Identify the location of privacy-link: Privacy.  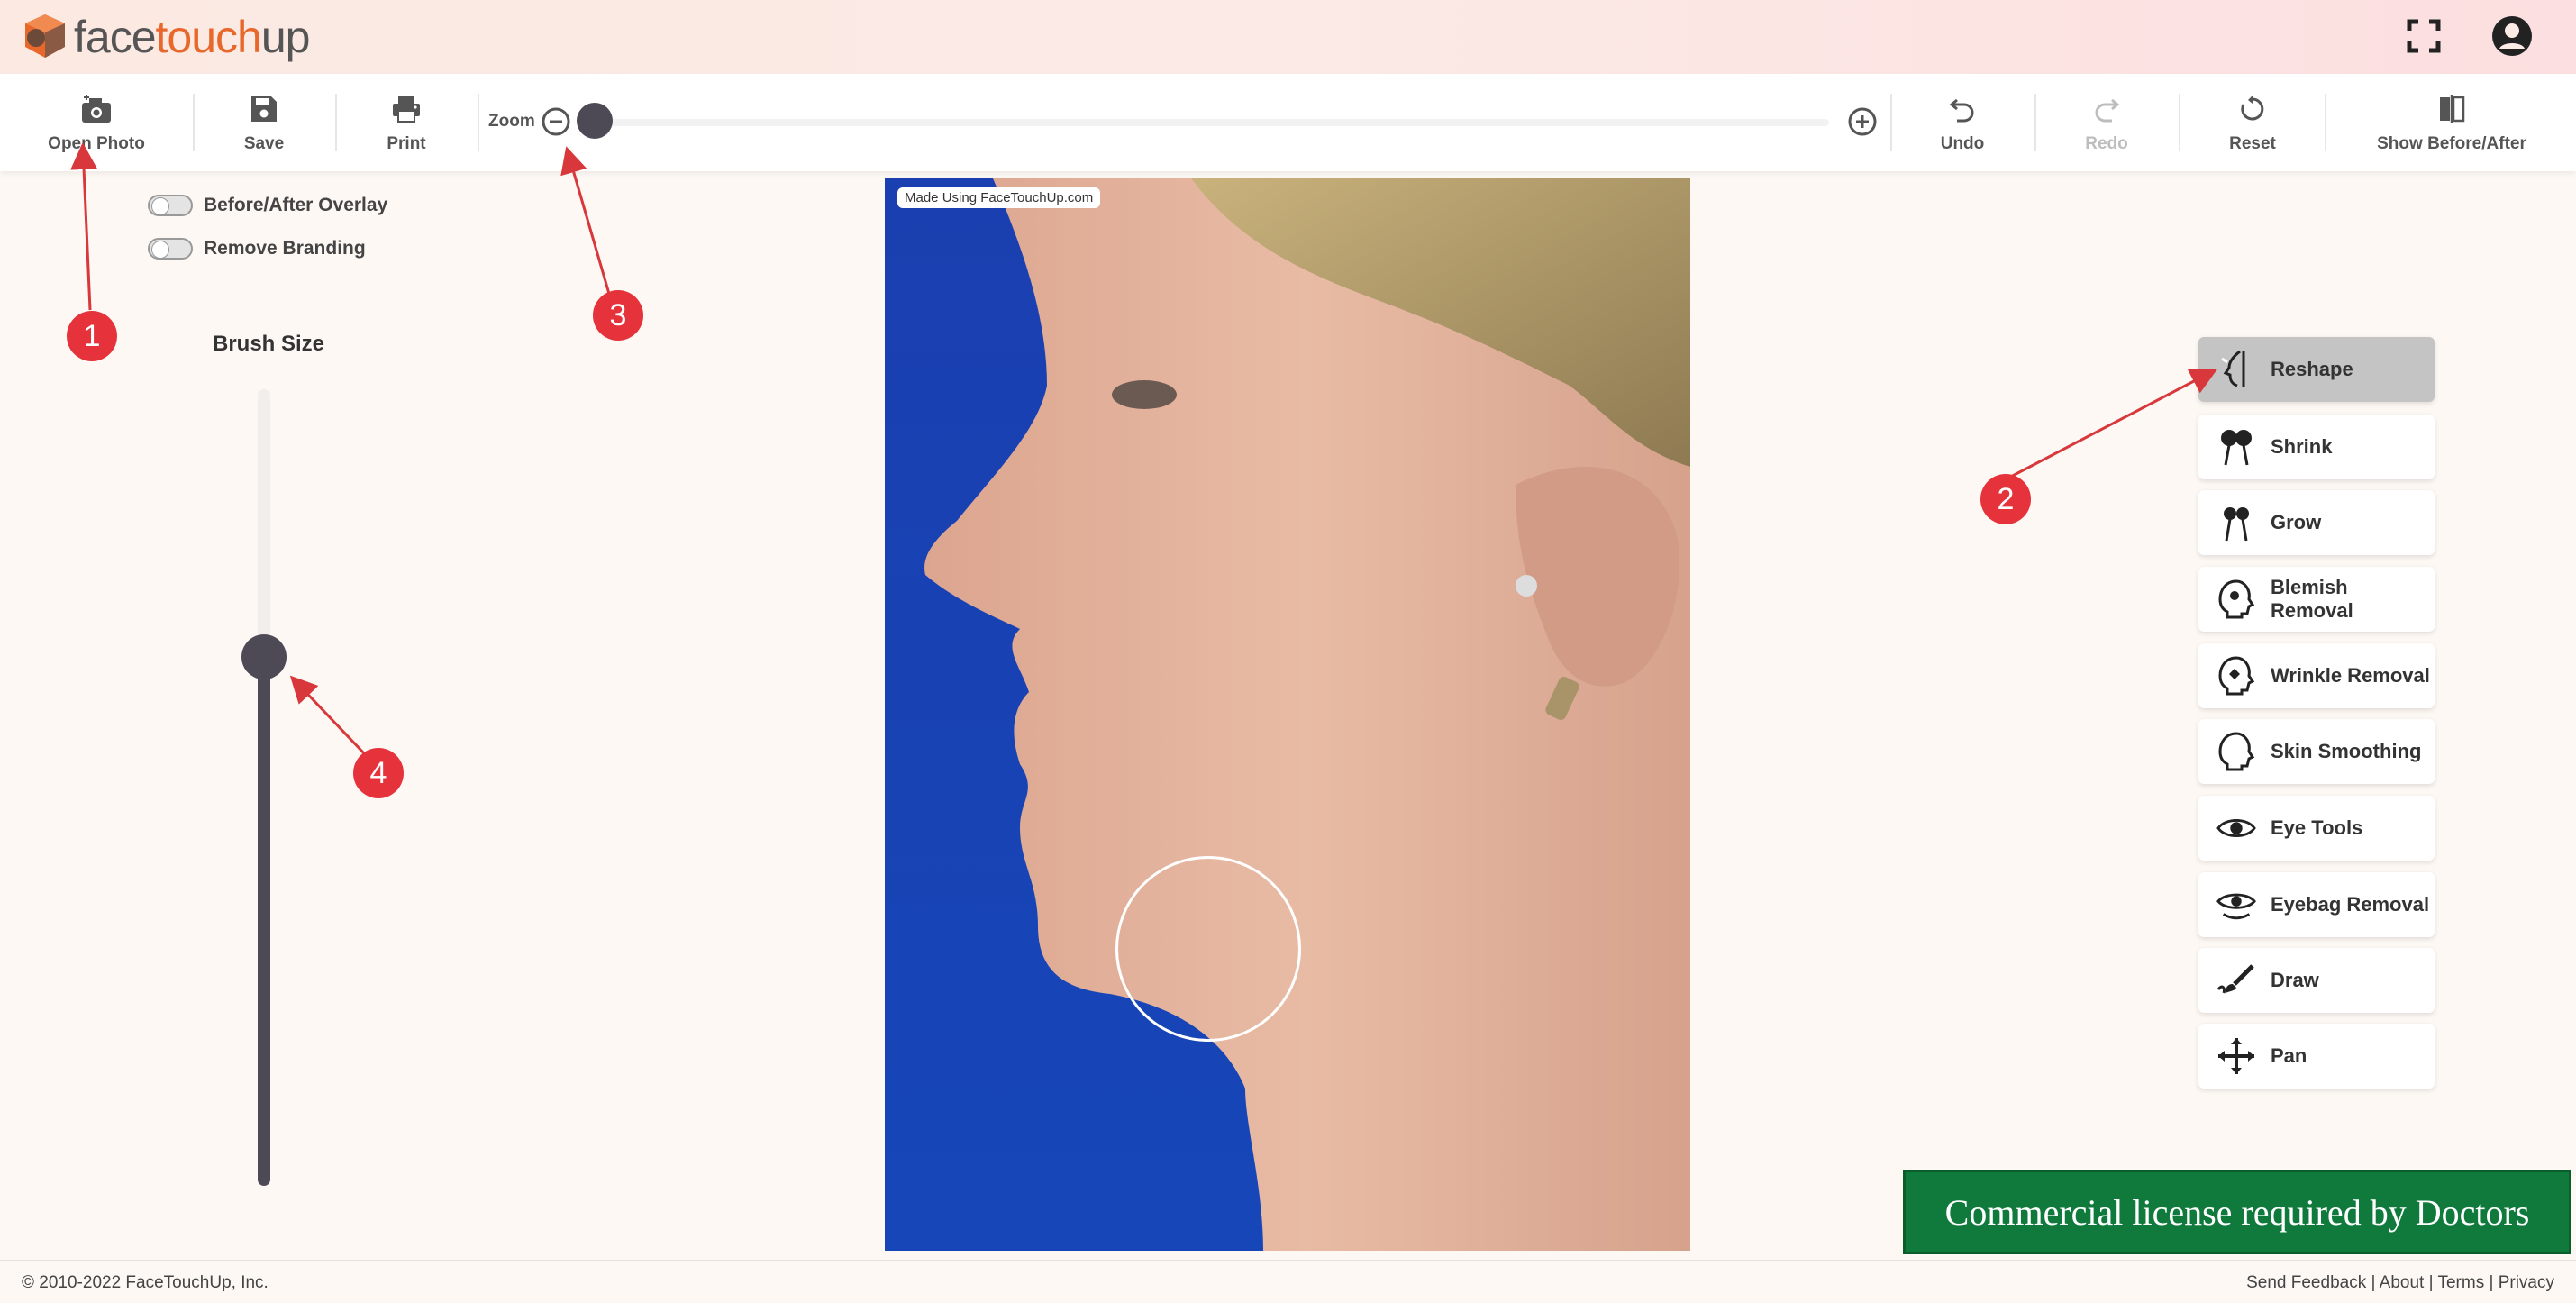
(2526, 1282).